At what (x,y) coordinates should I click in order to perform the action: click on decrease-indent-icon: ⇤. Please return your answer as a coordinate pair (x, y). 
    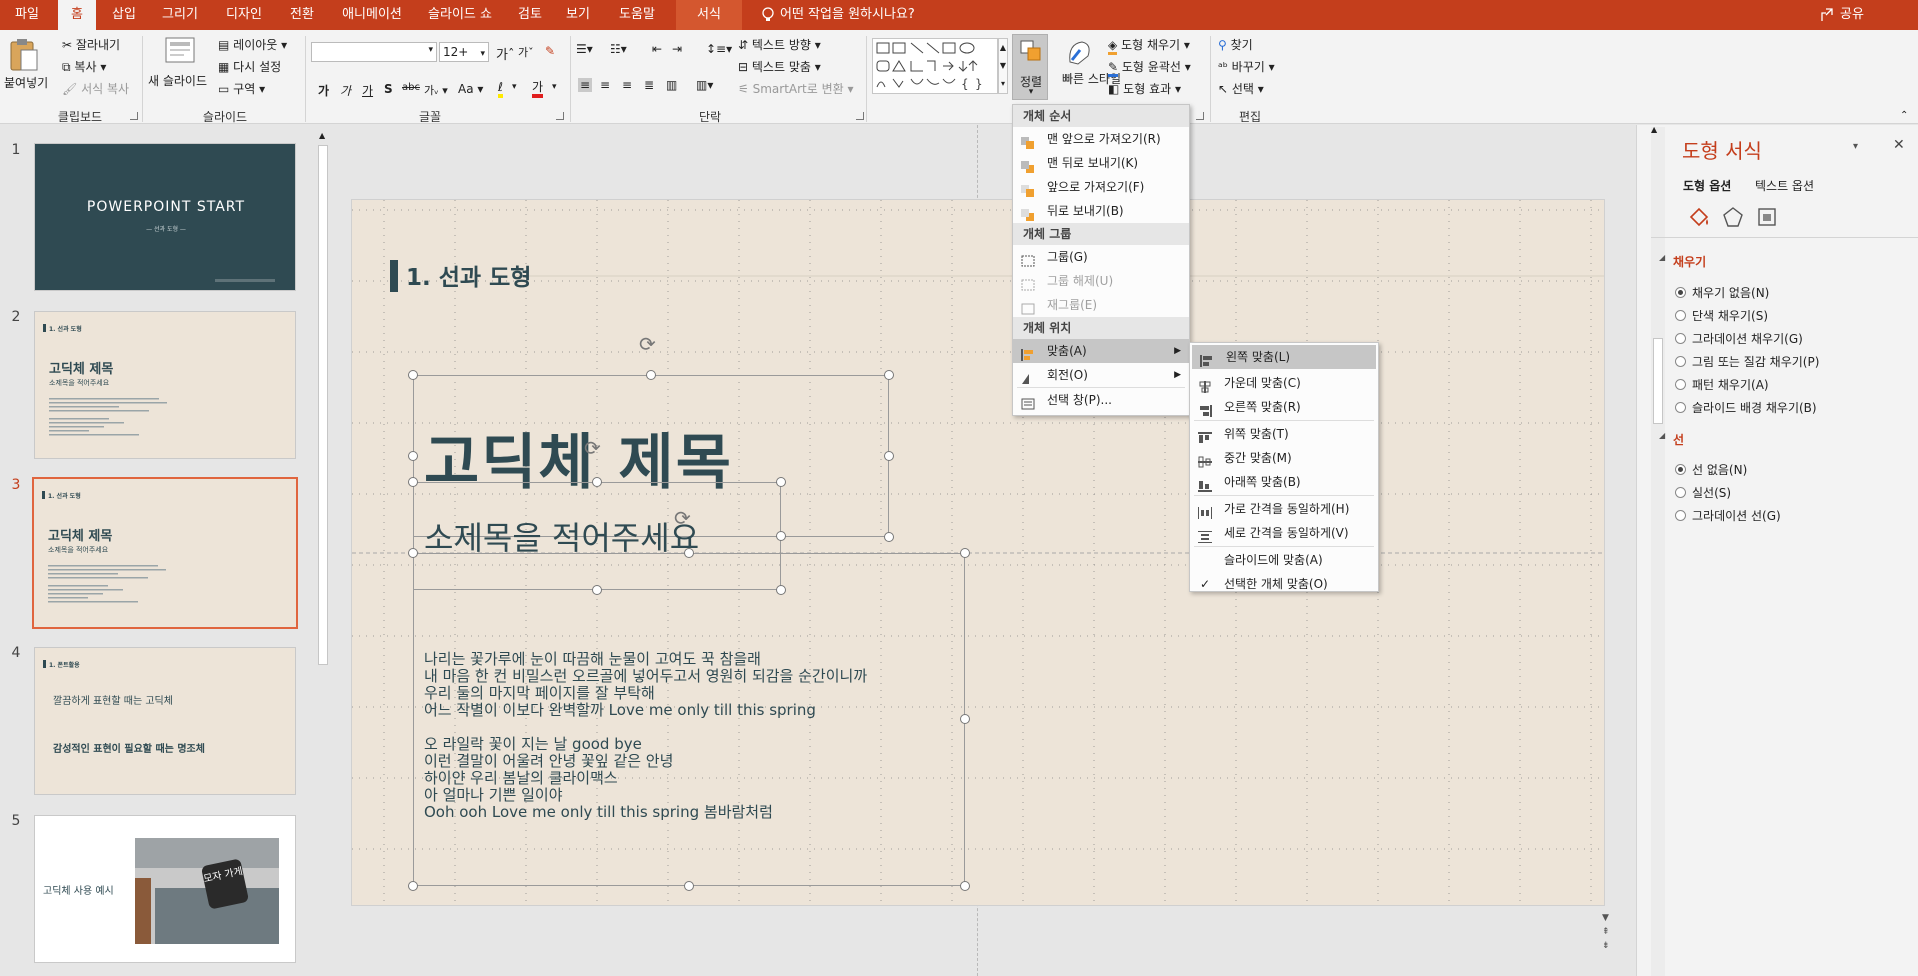
    Looking at the image, I should click on (657, 49).